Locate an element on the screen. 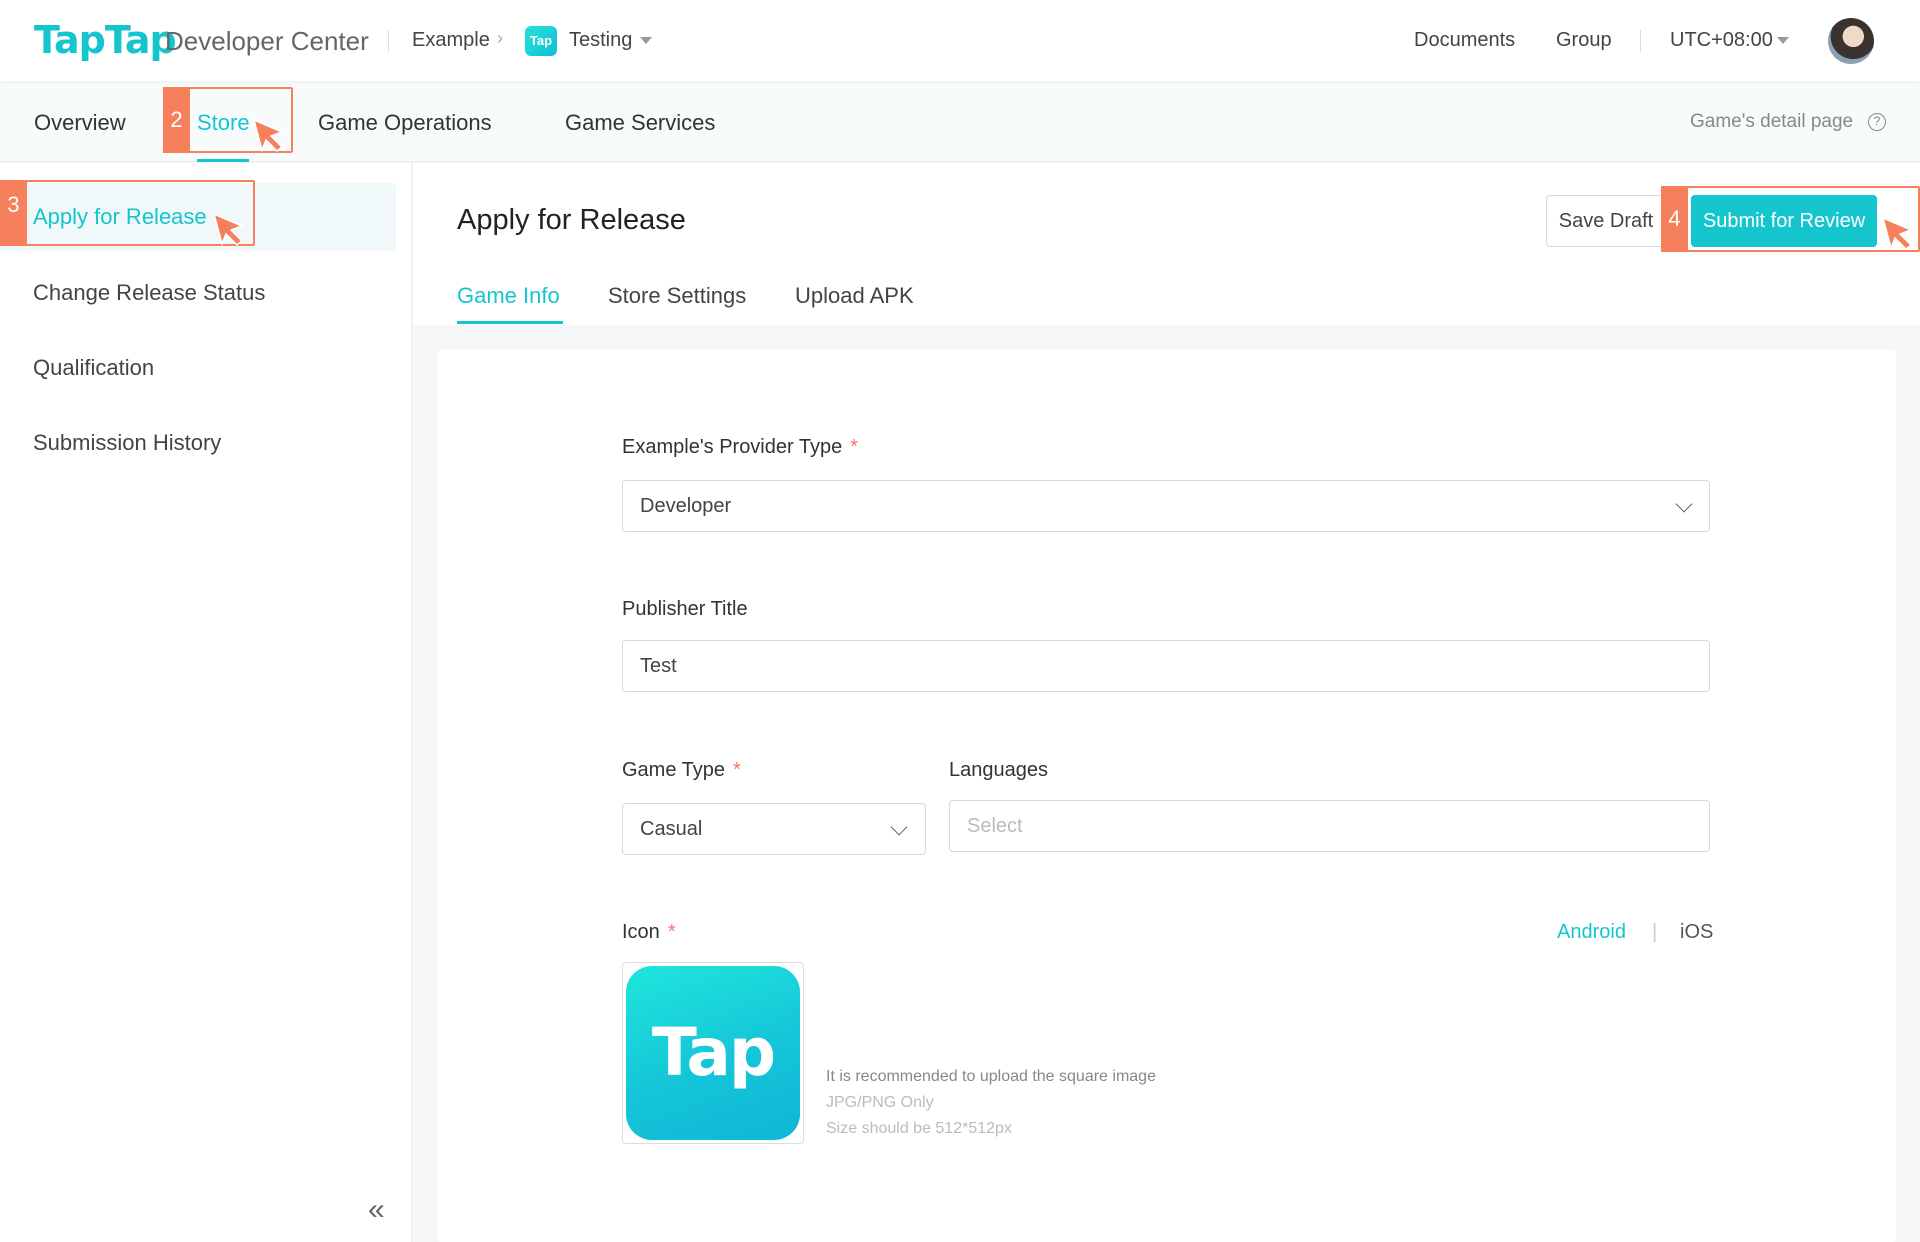 Image resolution: width=1920 pixels, height=1242 pixels. annotation-step-3-number: 3 is located at coordinates (13, 213).